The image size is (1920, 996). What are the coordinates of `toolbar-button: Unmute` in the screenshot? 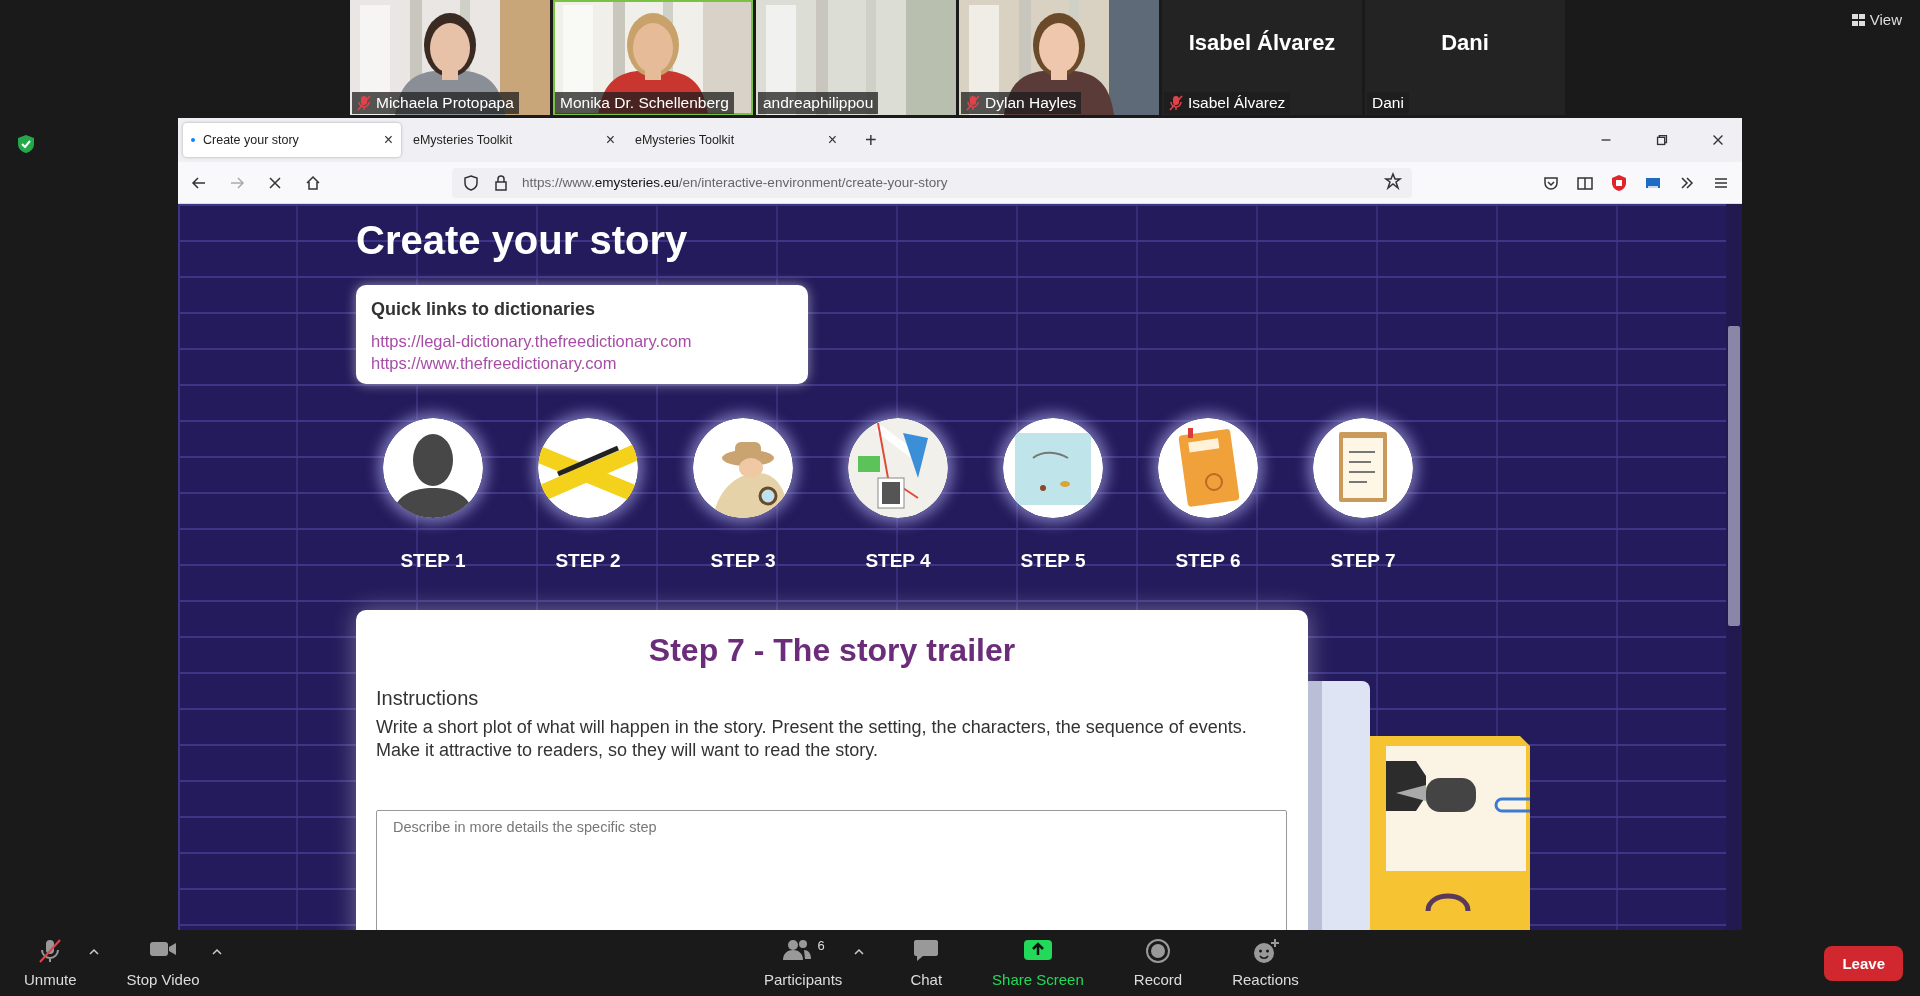 It's located at (50, 963).